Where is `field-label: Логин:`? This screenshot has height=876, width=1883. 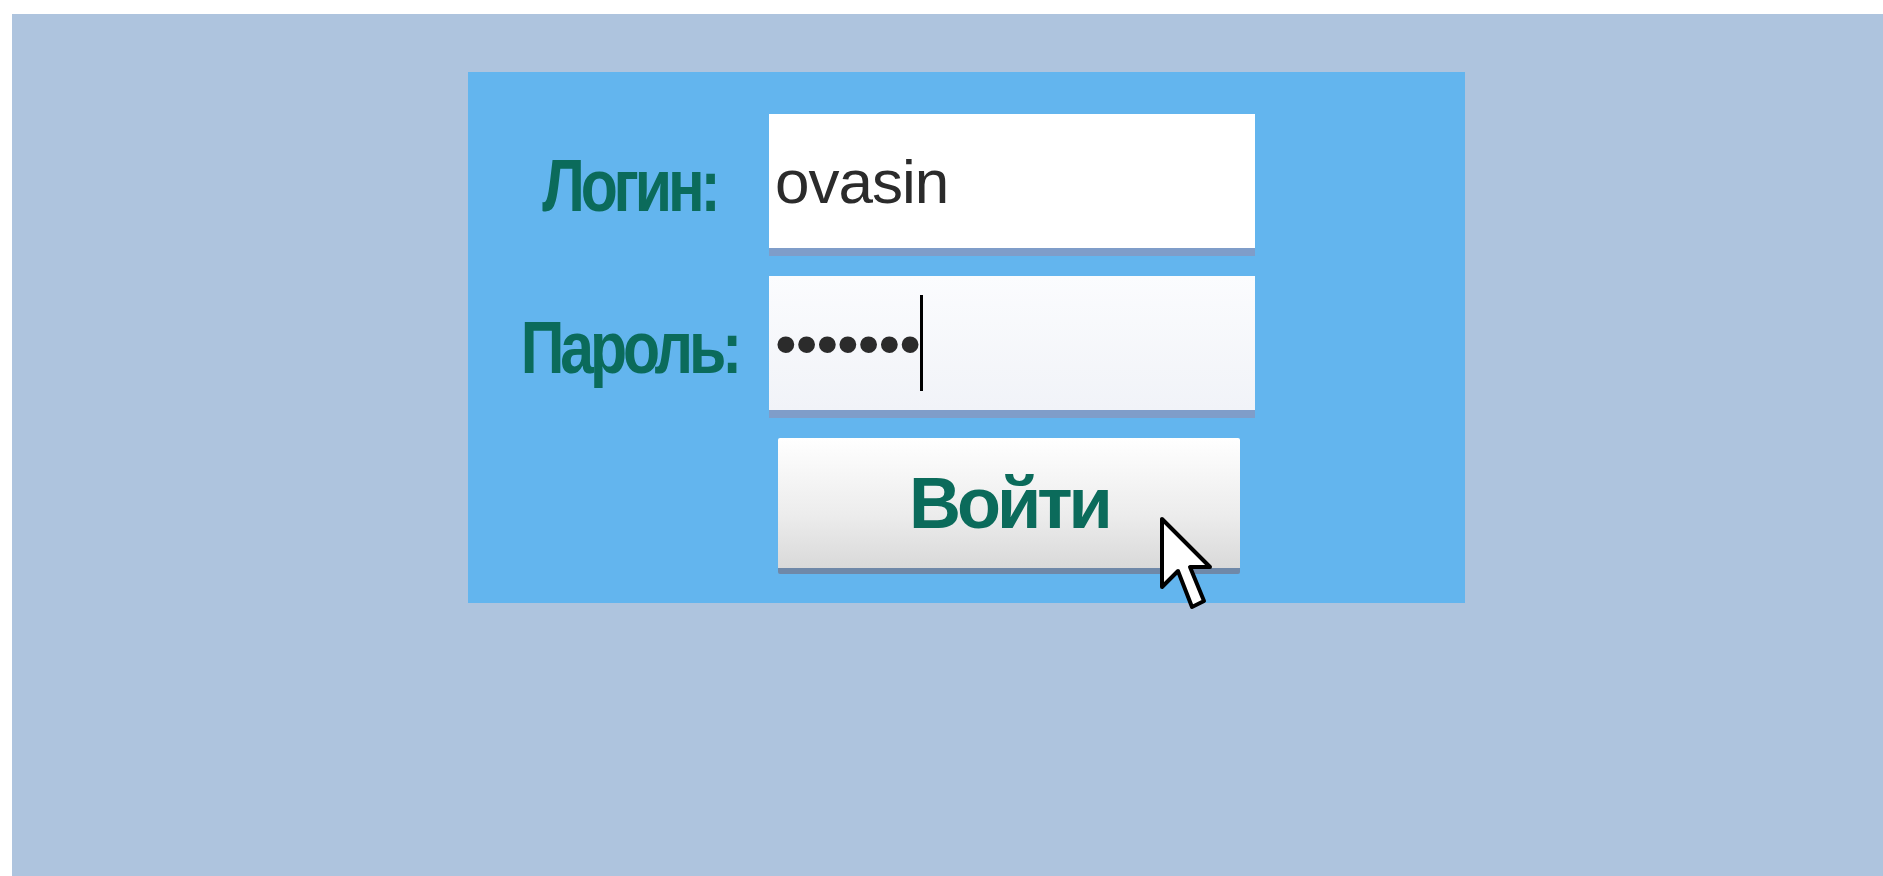 field-label: Логин: is located at coordinates (629, 185).